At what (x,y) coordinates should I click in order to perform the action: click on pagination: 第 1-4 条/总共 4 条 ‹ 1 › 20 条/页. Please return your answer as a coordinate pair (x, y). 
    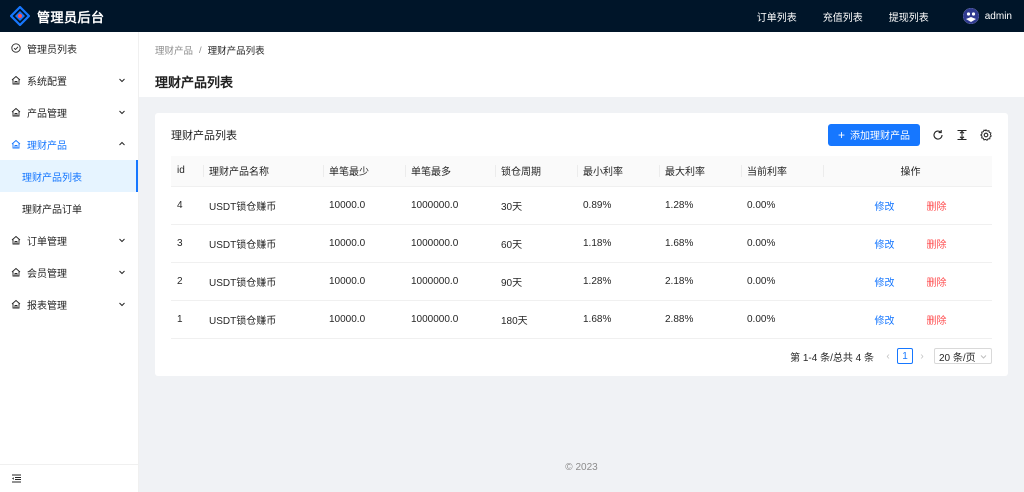
    Looking at the image, I should click on (891, 356).